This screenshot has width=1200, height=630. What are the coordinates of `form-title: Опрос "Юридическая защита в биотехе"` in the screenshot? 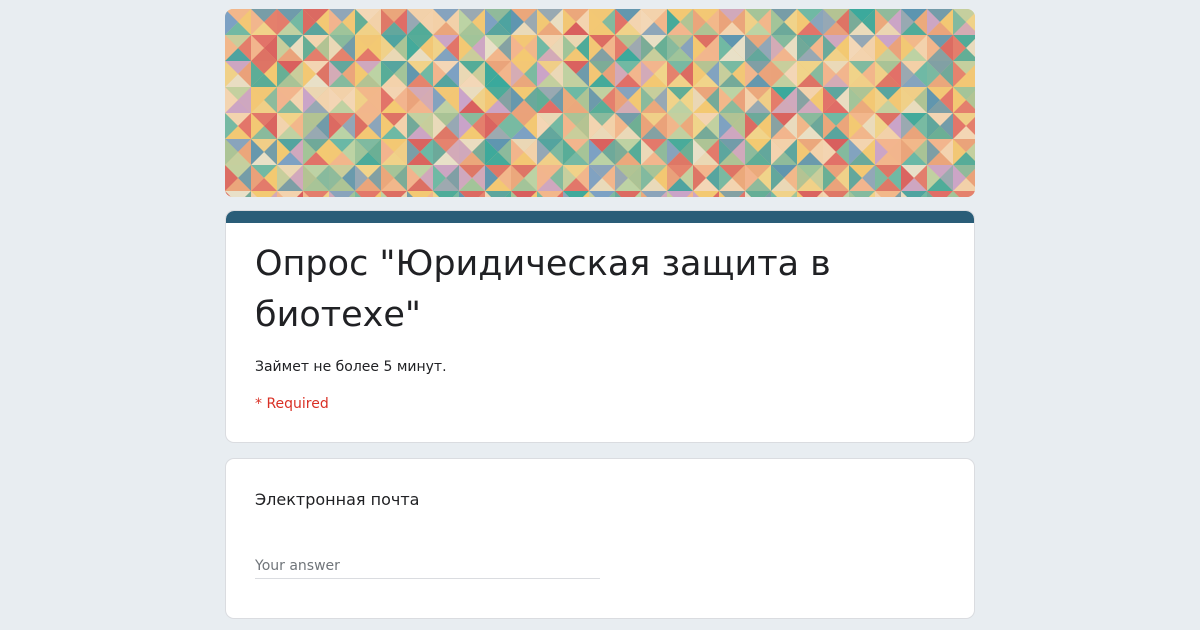 It's located at (543, 289).